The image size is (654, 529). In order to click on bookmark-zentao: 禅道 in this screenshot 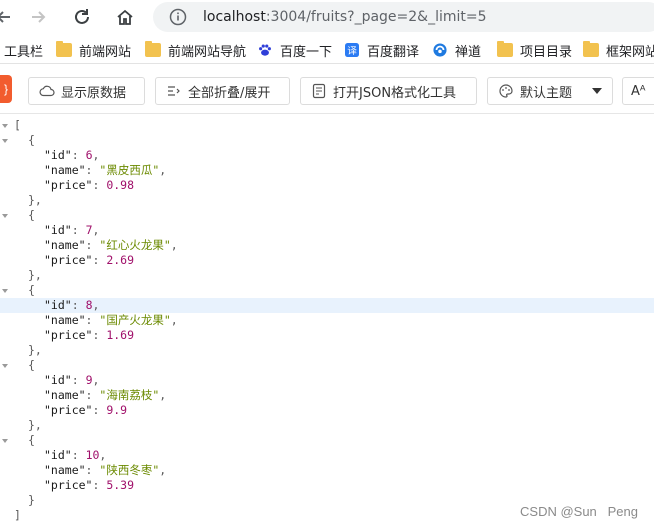, I will do `click(456, 50)`.